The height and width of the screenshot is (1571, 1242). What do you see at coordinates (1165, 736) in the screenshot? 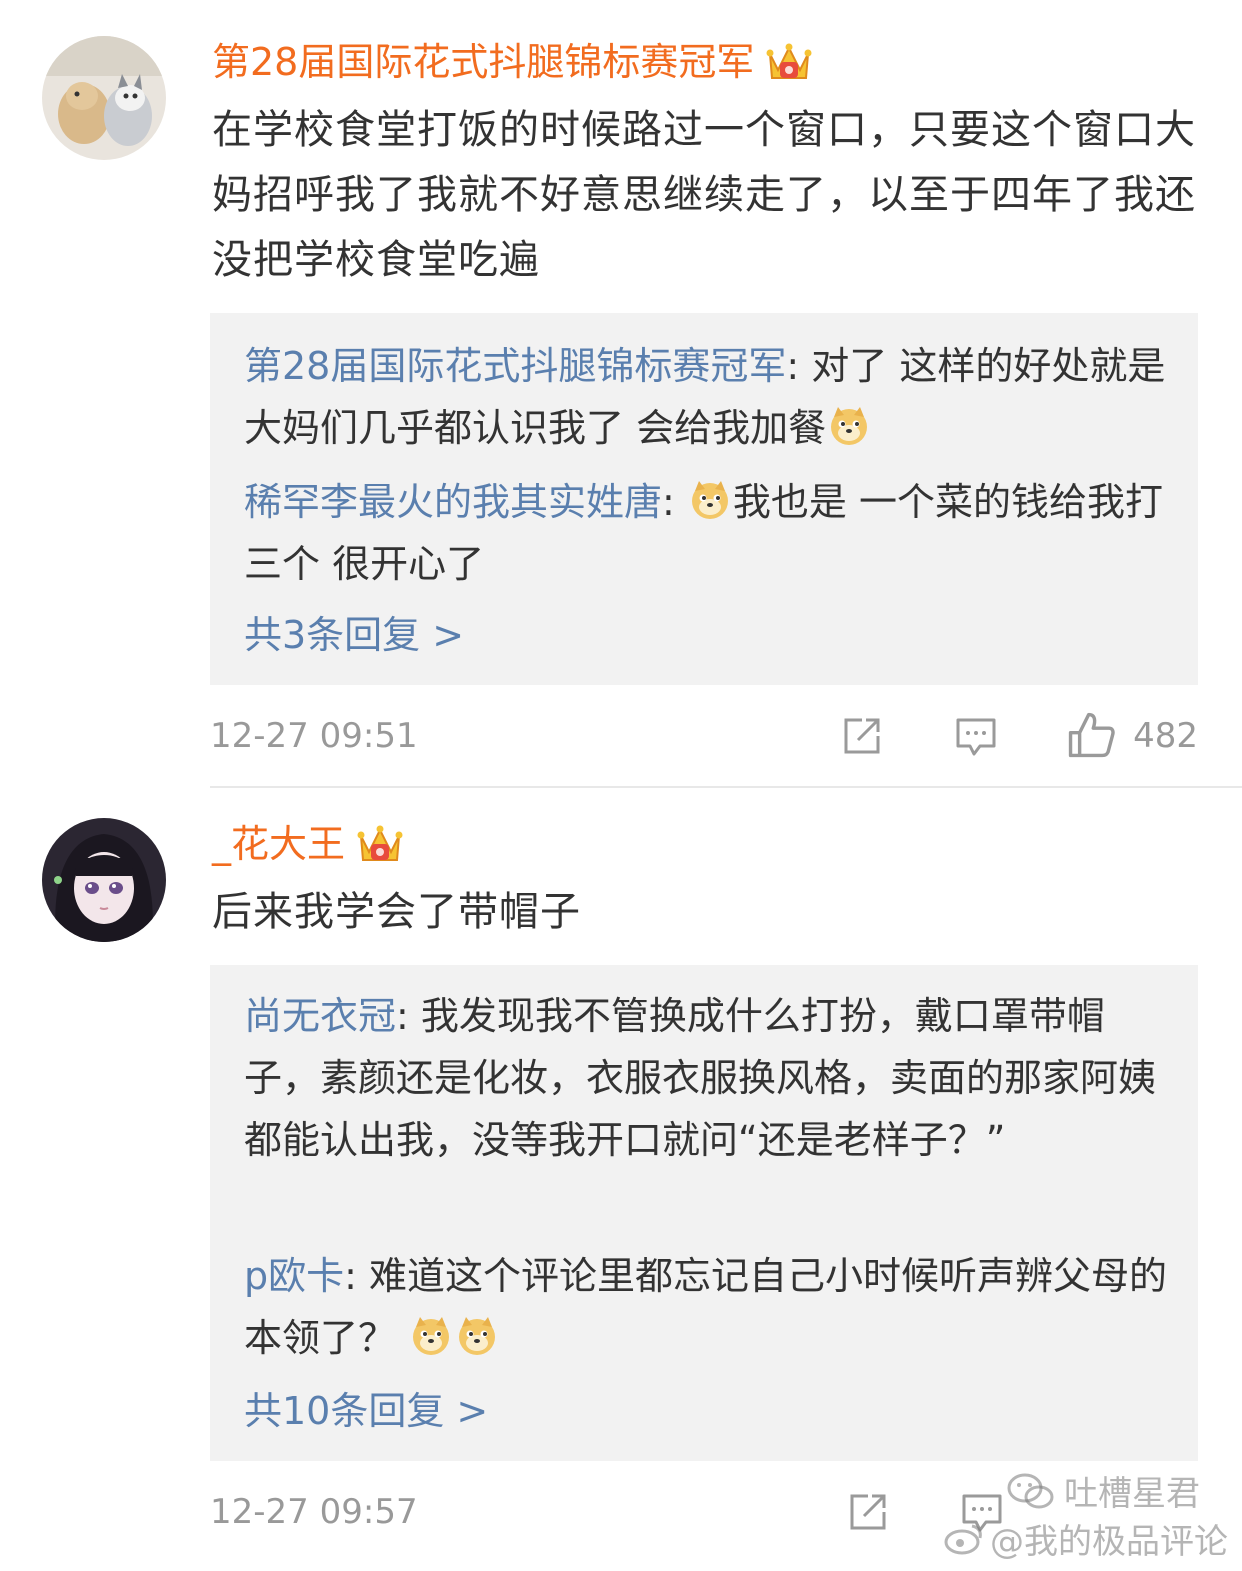
I see `like-count: 482` at bounding box center [1165, 736].